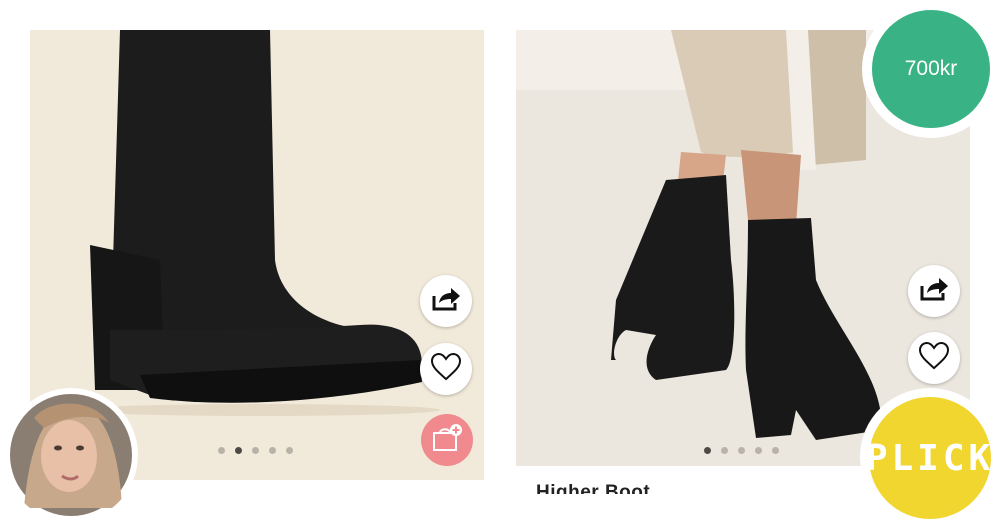  I want to click on plick-label: PLICK, so click(928, 458).